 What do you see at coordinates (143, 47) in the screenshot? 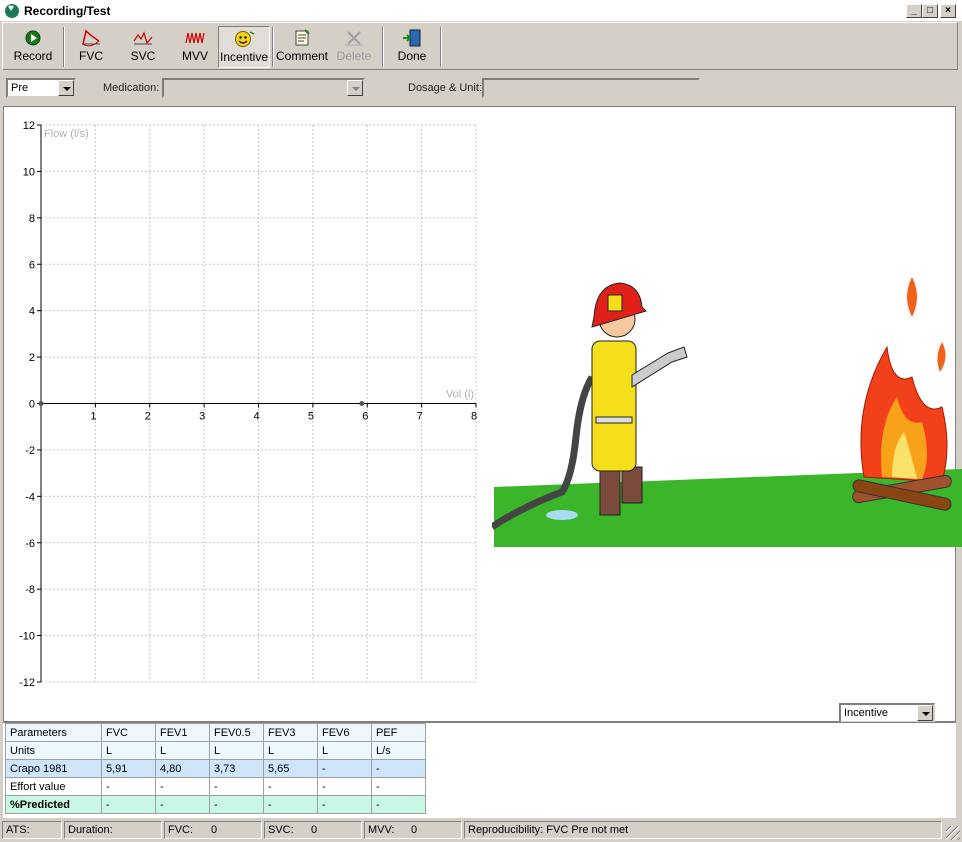
I see `svc-button: SVC` at bounding box center [143, 47].